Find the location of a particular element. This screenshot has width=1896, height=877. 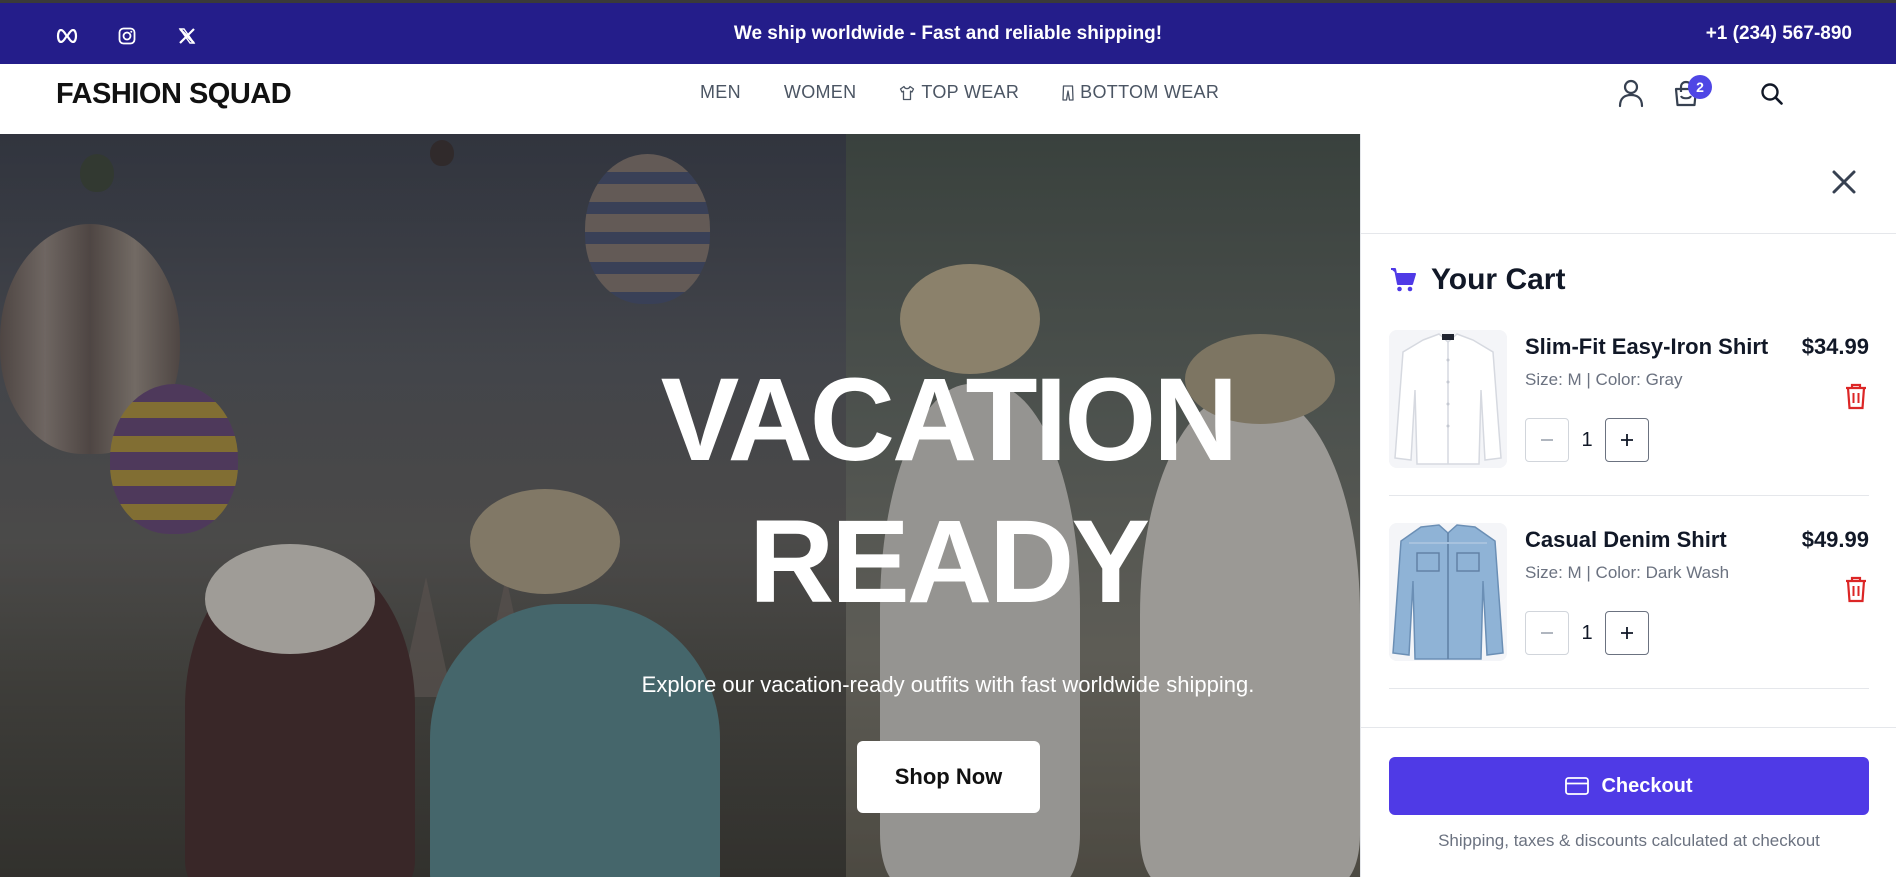

close-icon is located at coordinates (1844, 182).